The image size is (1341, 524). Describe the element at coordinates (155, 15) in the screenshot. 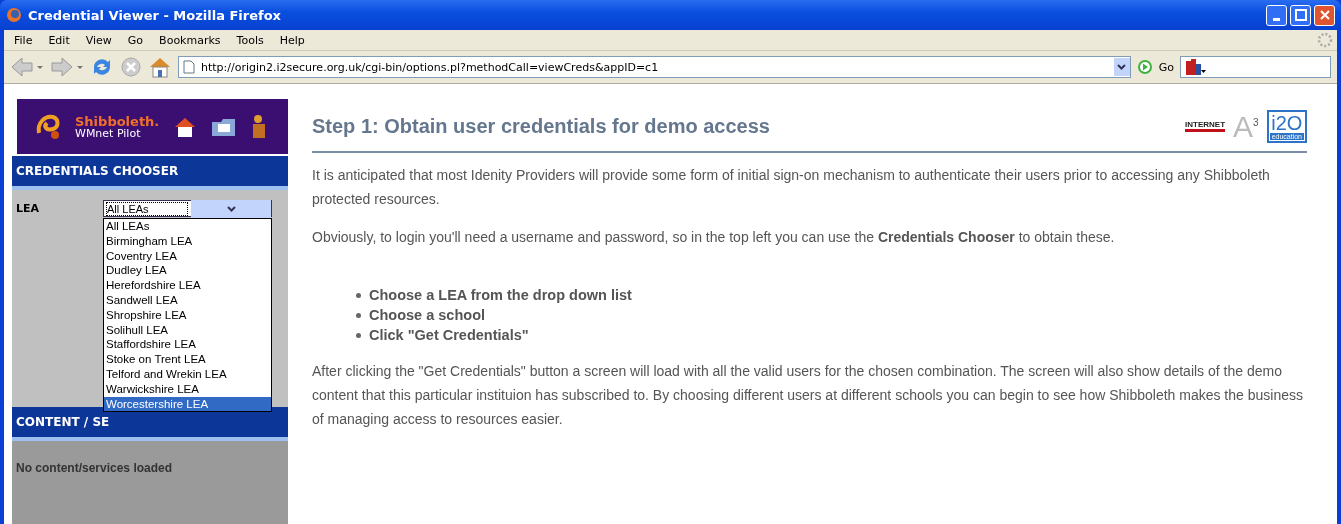

I see `window-title: Credential Viewer - Mozilla Firefox` at that location.